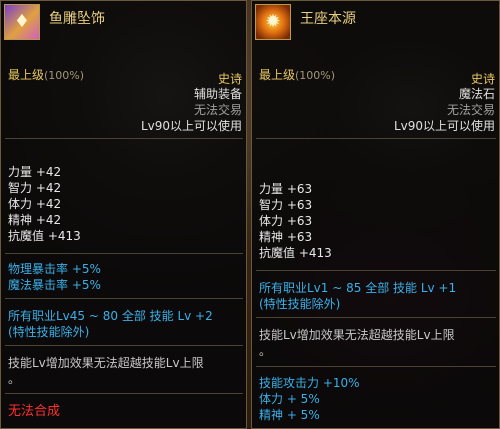  I want to click on stat-row: 智力 +42, so click(35, 188).